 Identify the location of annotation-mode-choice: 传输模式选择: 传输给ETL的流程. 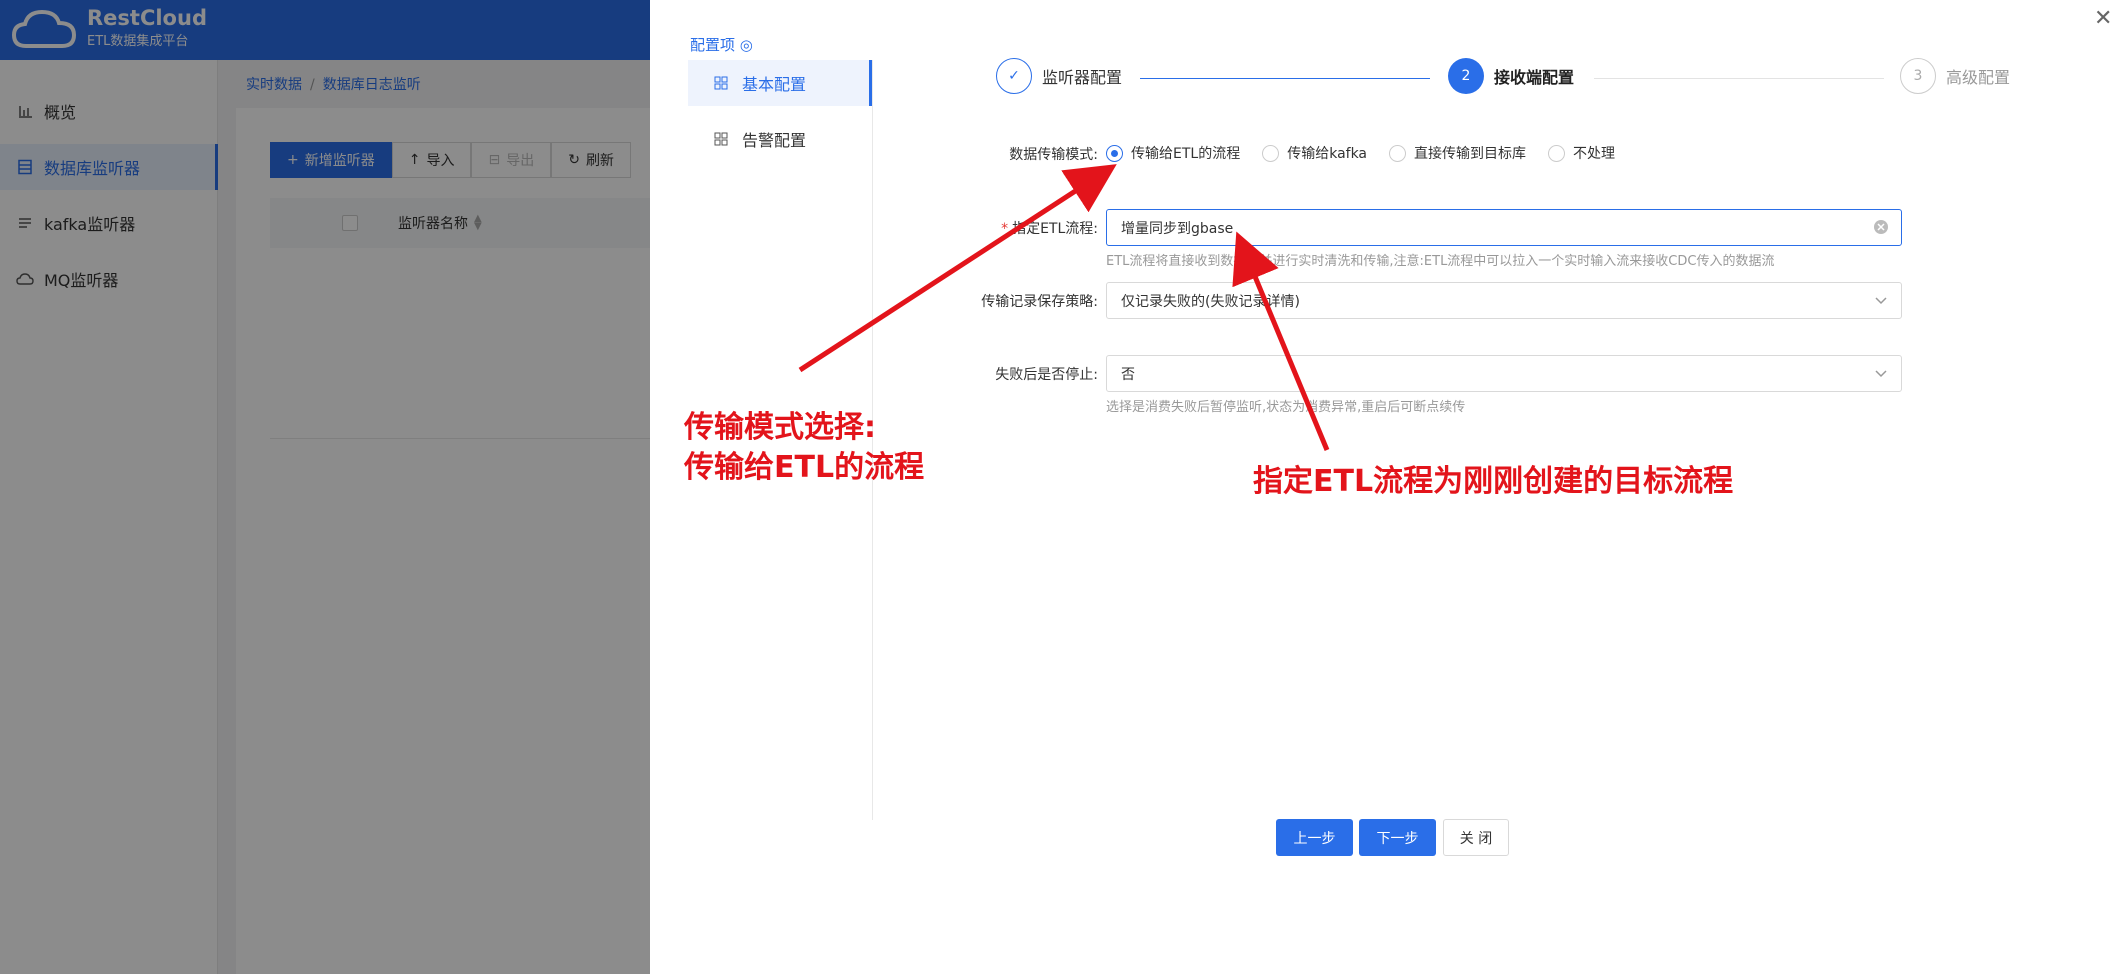
(804, 448).